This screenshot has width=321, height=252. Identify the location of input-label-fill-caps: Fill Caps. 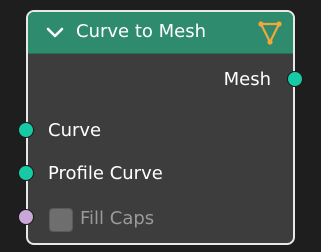
(117, 218).